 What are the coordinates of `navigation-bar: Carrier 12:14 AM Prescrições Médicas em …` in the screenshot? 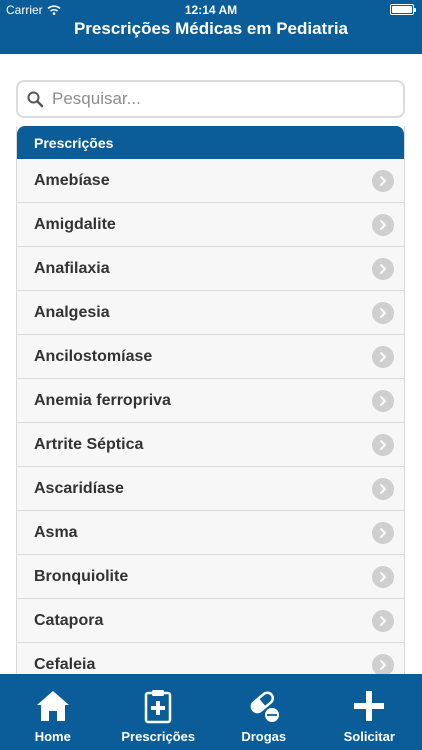 It's located at (211, 27).